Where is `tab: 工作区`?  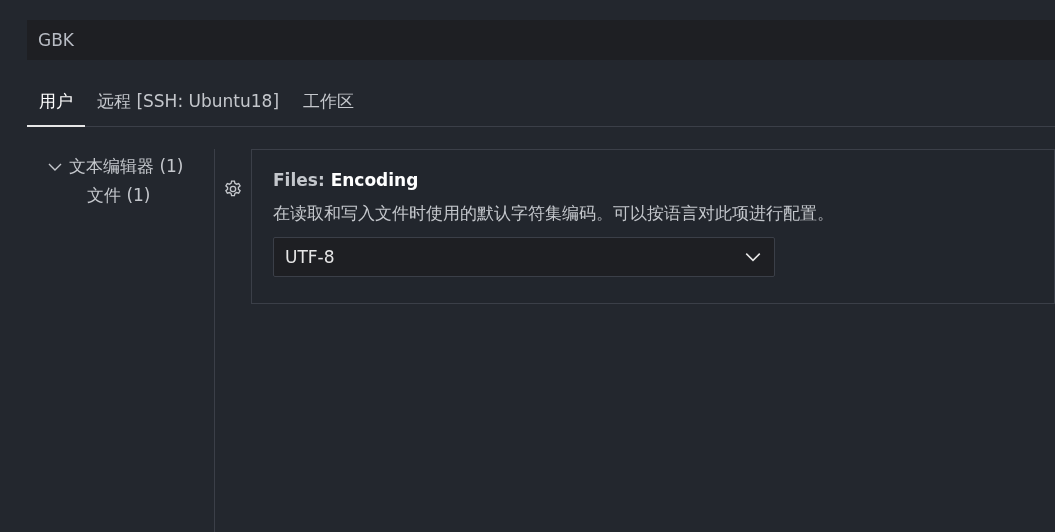 tab: 工作区 is located at coordinates (329, 105).